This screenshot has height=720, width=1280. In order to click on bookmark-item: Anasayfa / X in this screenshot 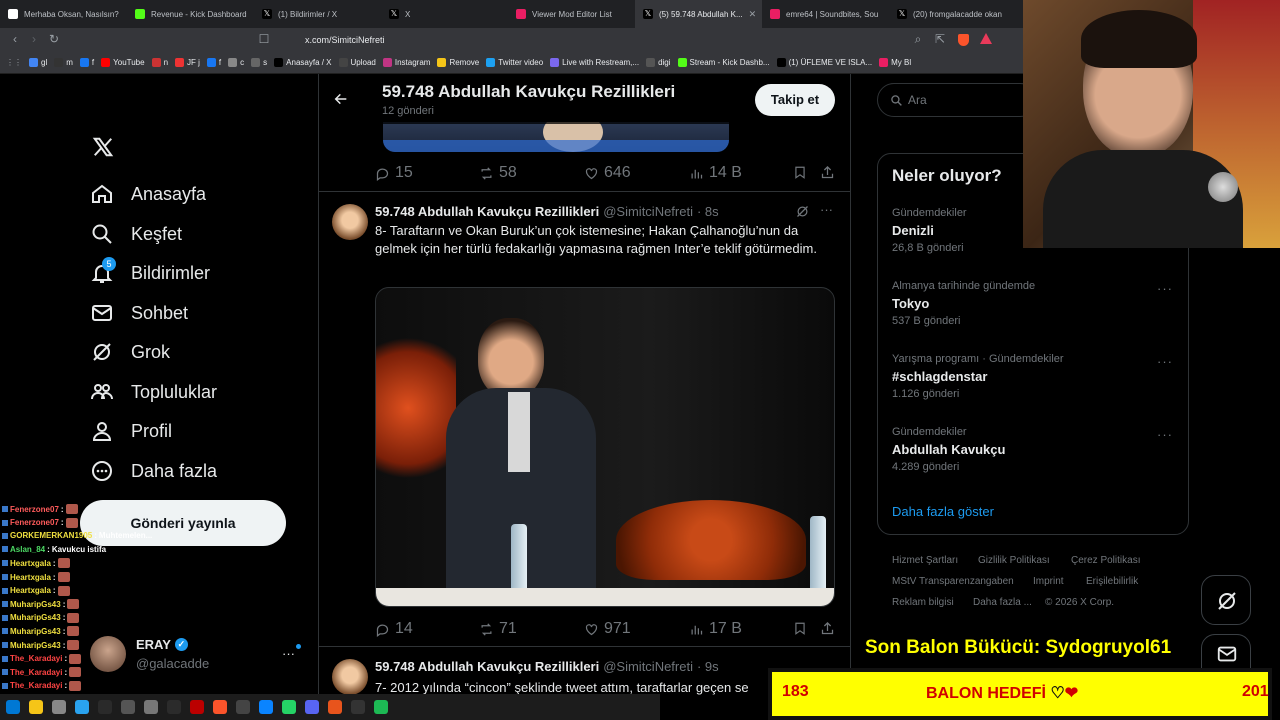, I will do `click(303, 62)`.